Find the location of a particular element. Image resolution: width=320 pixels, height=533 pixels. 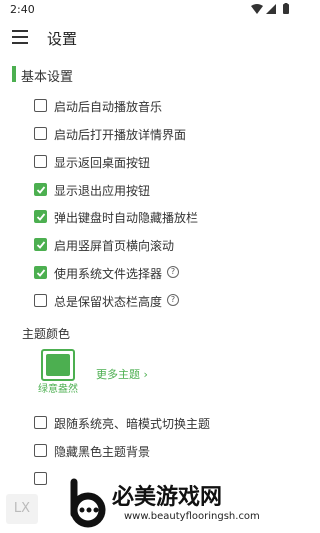

option-follow-system-theme: 跟随系统亮、暗模式切换主题 is located at coordinates (159, 423).